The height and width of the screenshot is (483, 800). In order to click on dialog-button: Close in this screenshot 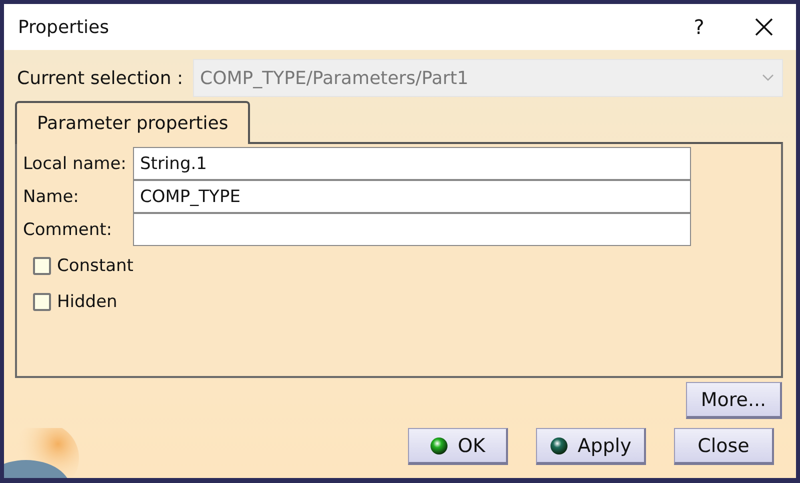, I will do `click(724, 446)`.